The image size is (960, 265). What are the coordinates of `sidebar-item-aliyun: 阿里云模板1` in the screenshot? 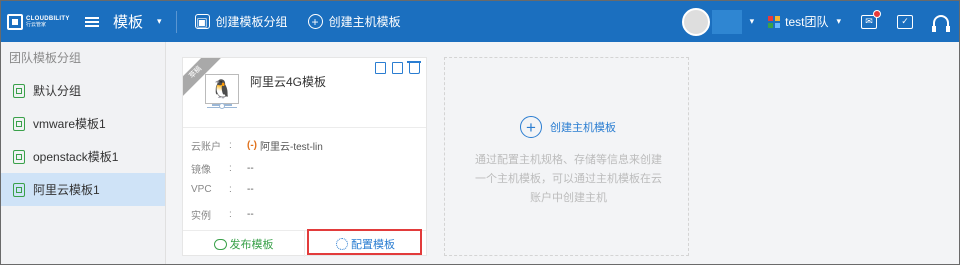 It's located at (83, 189).